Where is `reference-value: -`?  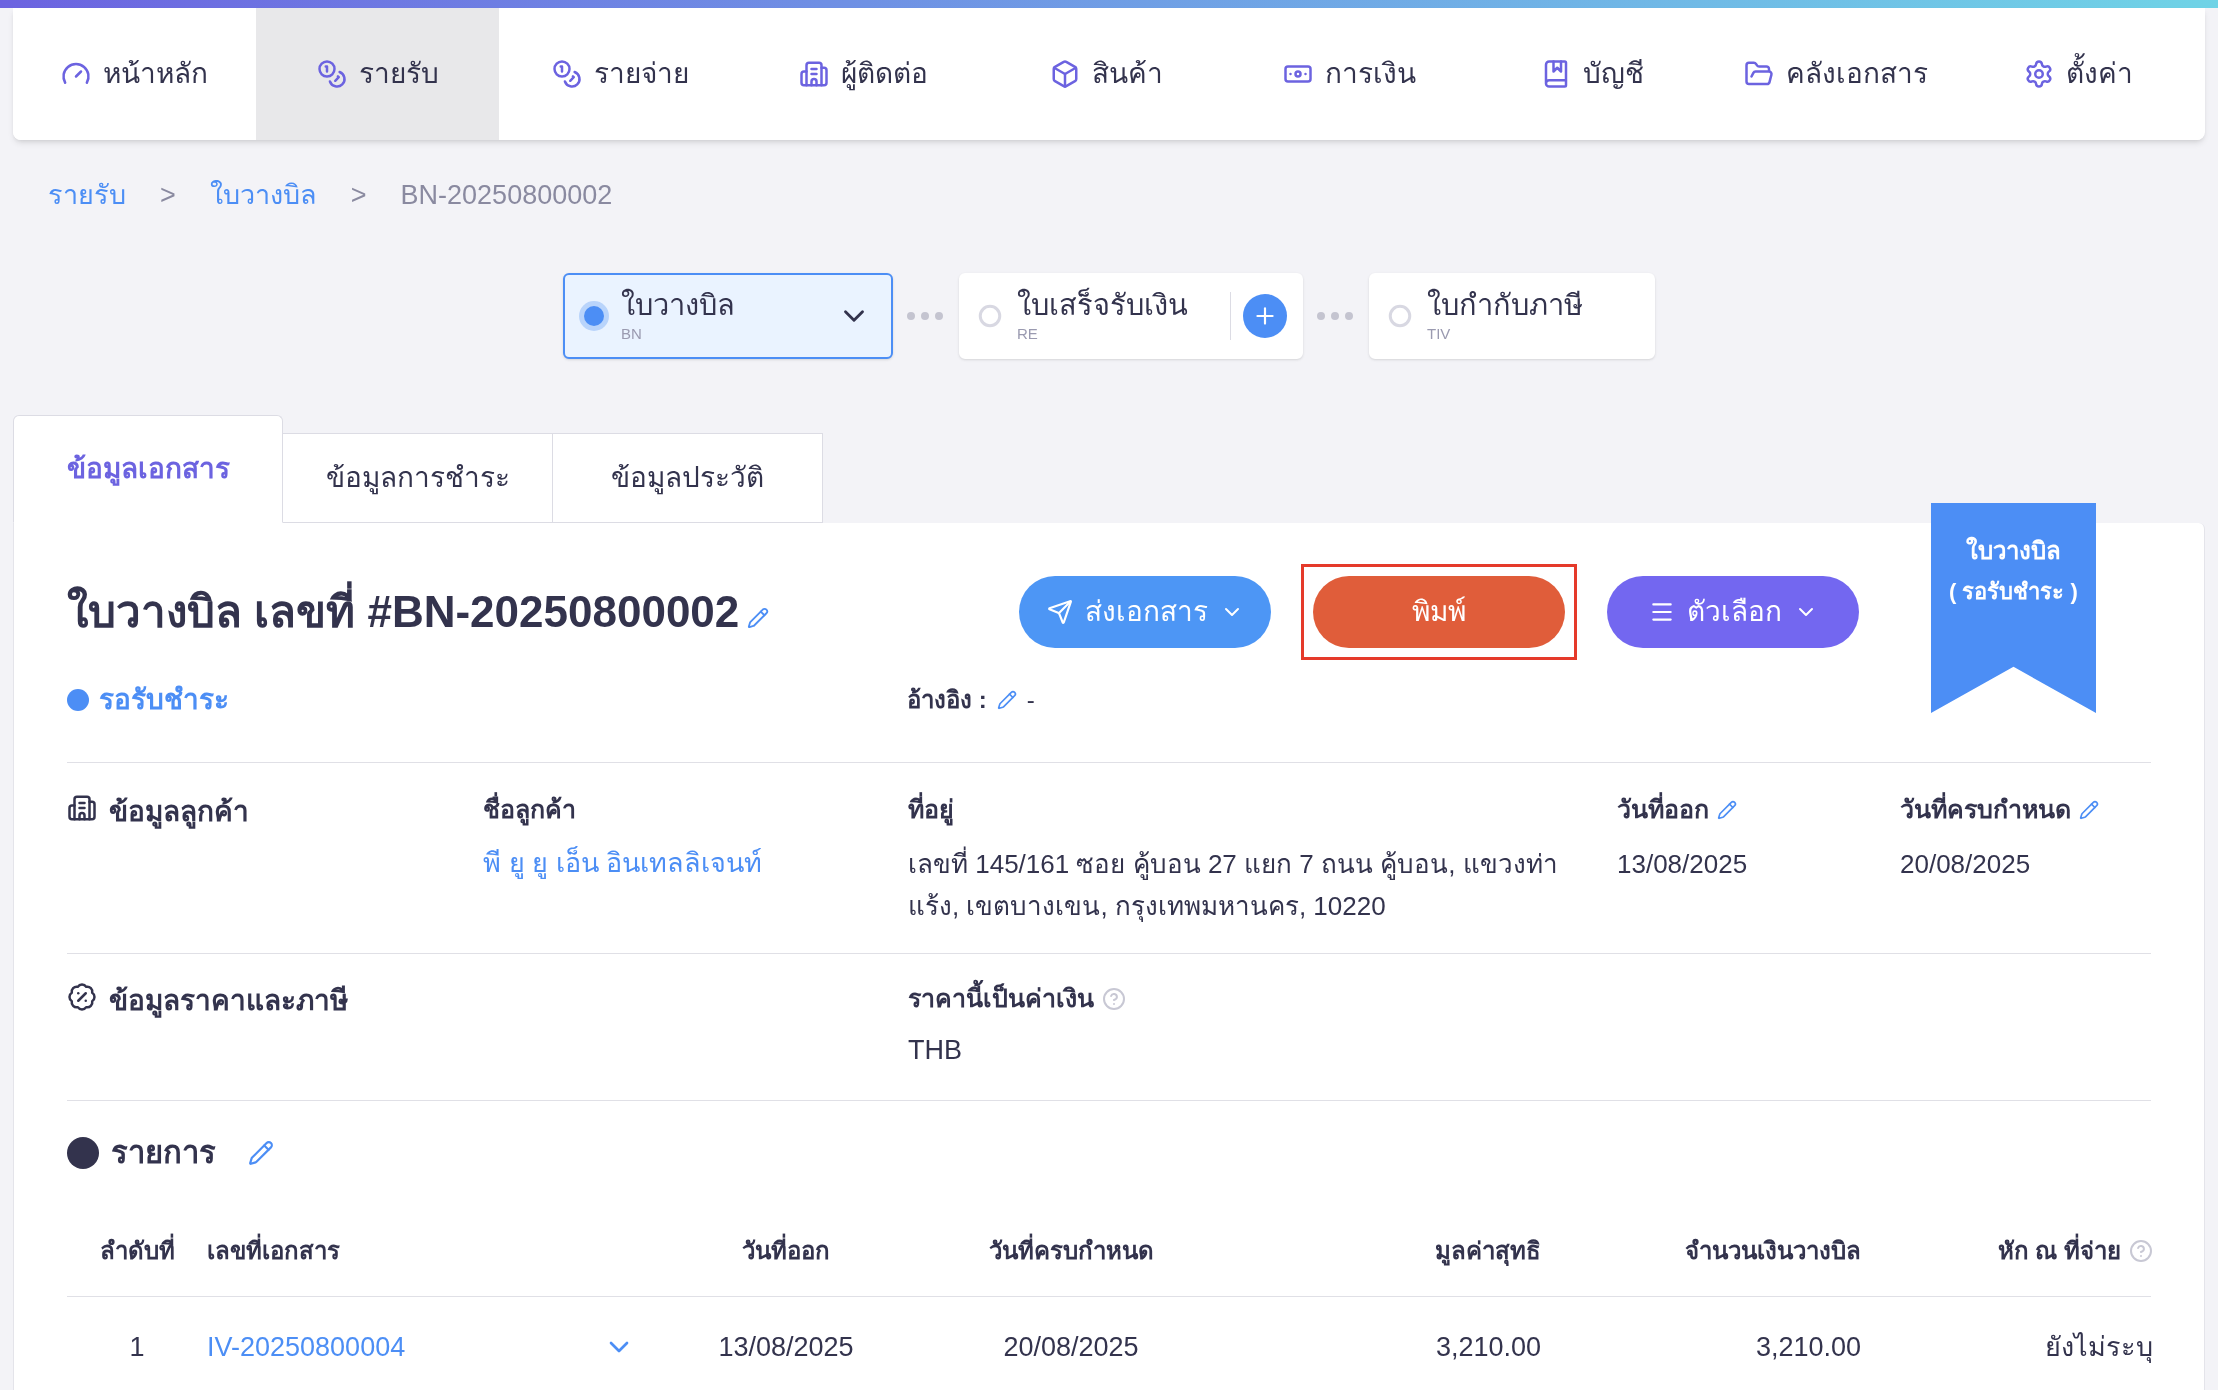
reference-value: - is located at coordinates (1030, 700).